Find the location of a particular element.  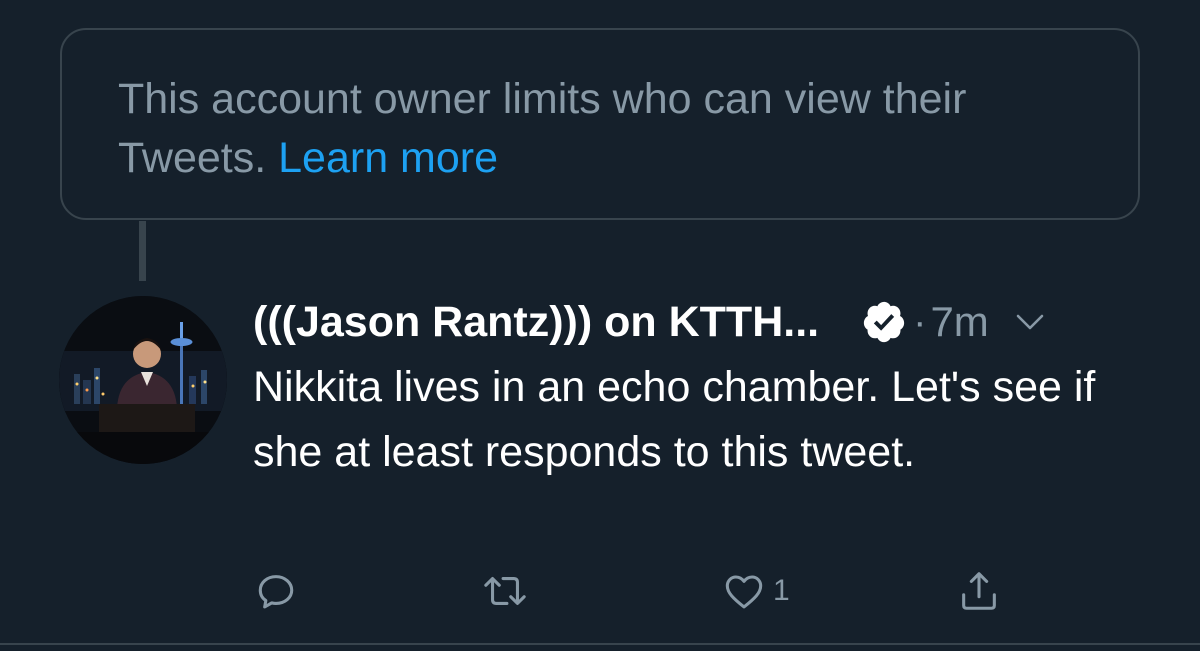

retweet-icon is located at coordinates (505, 591).